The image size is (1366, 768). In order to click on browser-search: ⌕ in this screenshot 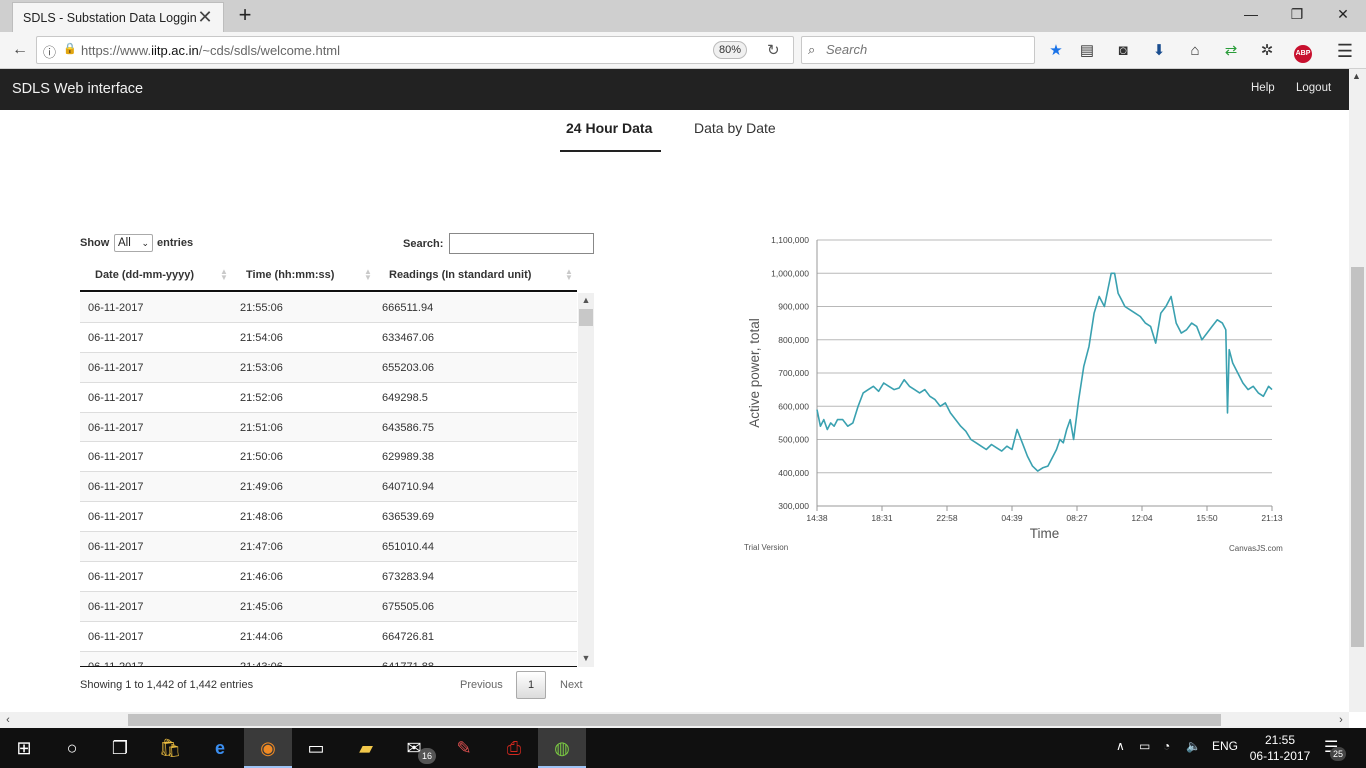, I will do `click(918, 50)`.